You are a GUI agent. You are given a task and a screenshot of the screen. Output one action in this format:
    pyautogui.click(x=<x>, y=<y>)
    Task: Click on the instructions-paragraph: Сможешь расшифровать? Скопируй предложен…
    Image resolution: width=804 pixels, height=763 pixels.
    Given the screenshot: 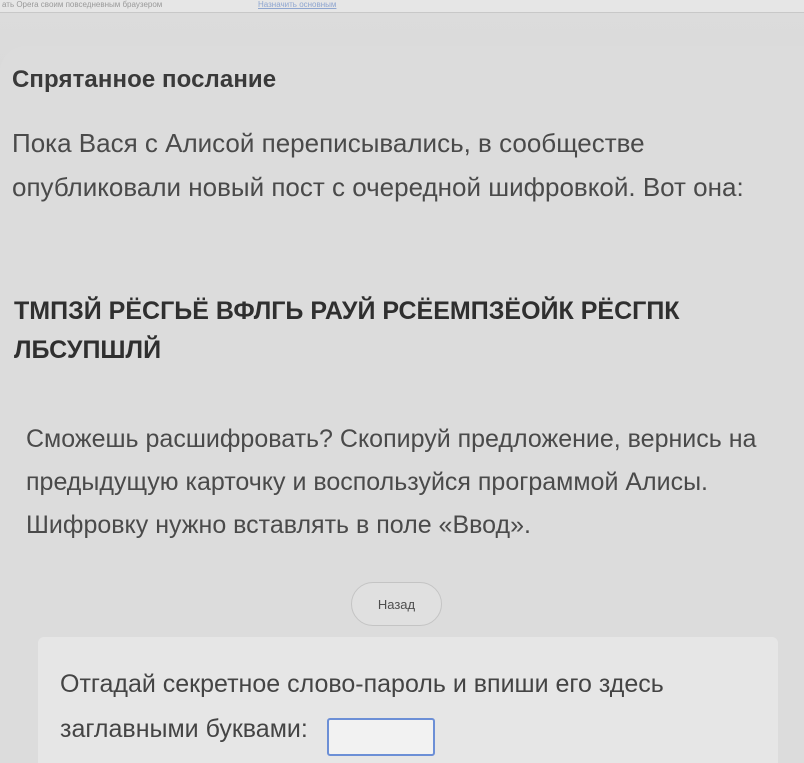 What is the action you would take?
    pyautogui.click(x=391, y=482)
    